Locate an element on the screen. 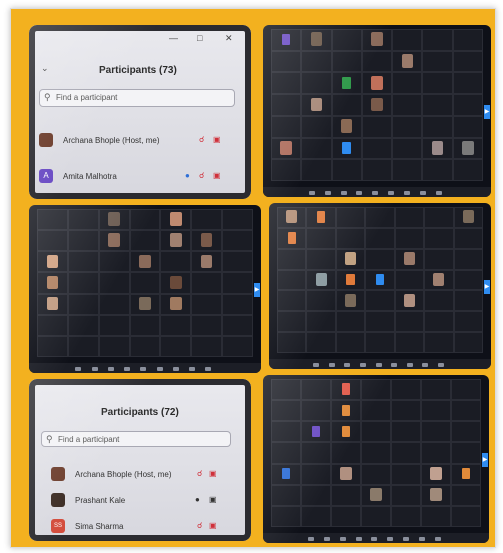 This screenshot has width=503, height=553. participant-row: A Amita Malhotra ● ☌ ▣ is located at coordinates (140, 179).